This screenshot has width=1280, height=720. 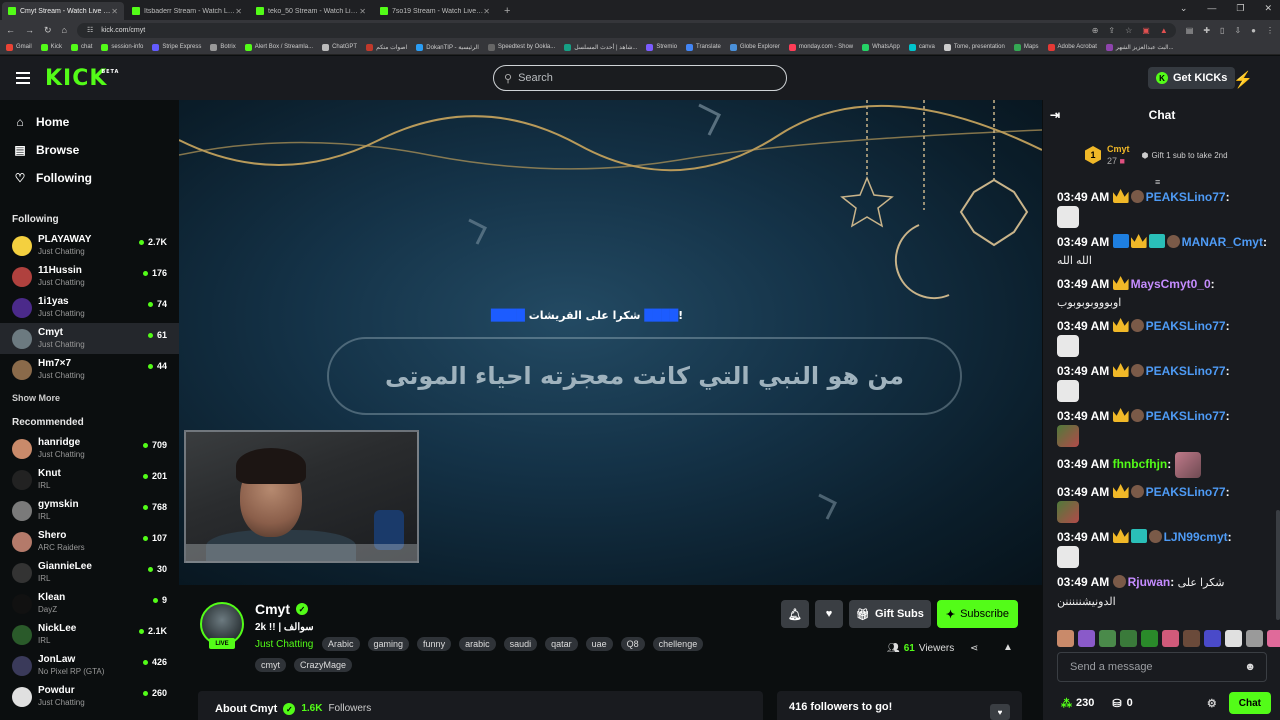 I want to click on chat-username: LJN99cmyt, so click(x=1196, y=537).